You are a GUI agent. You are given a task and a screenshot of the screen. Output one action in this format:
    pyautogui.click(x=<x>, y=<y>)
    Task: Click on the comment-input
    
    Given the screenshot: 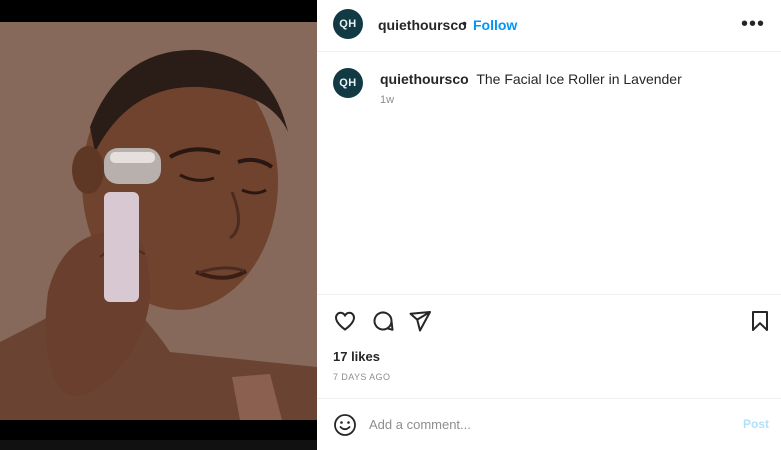 What is the action you would take?
    pyautogui.click(x=539, y=424)
    